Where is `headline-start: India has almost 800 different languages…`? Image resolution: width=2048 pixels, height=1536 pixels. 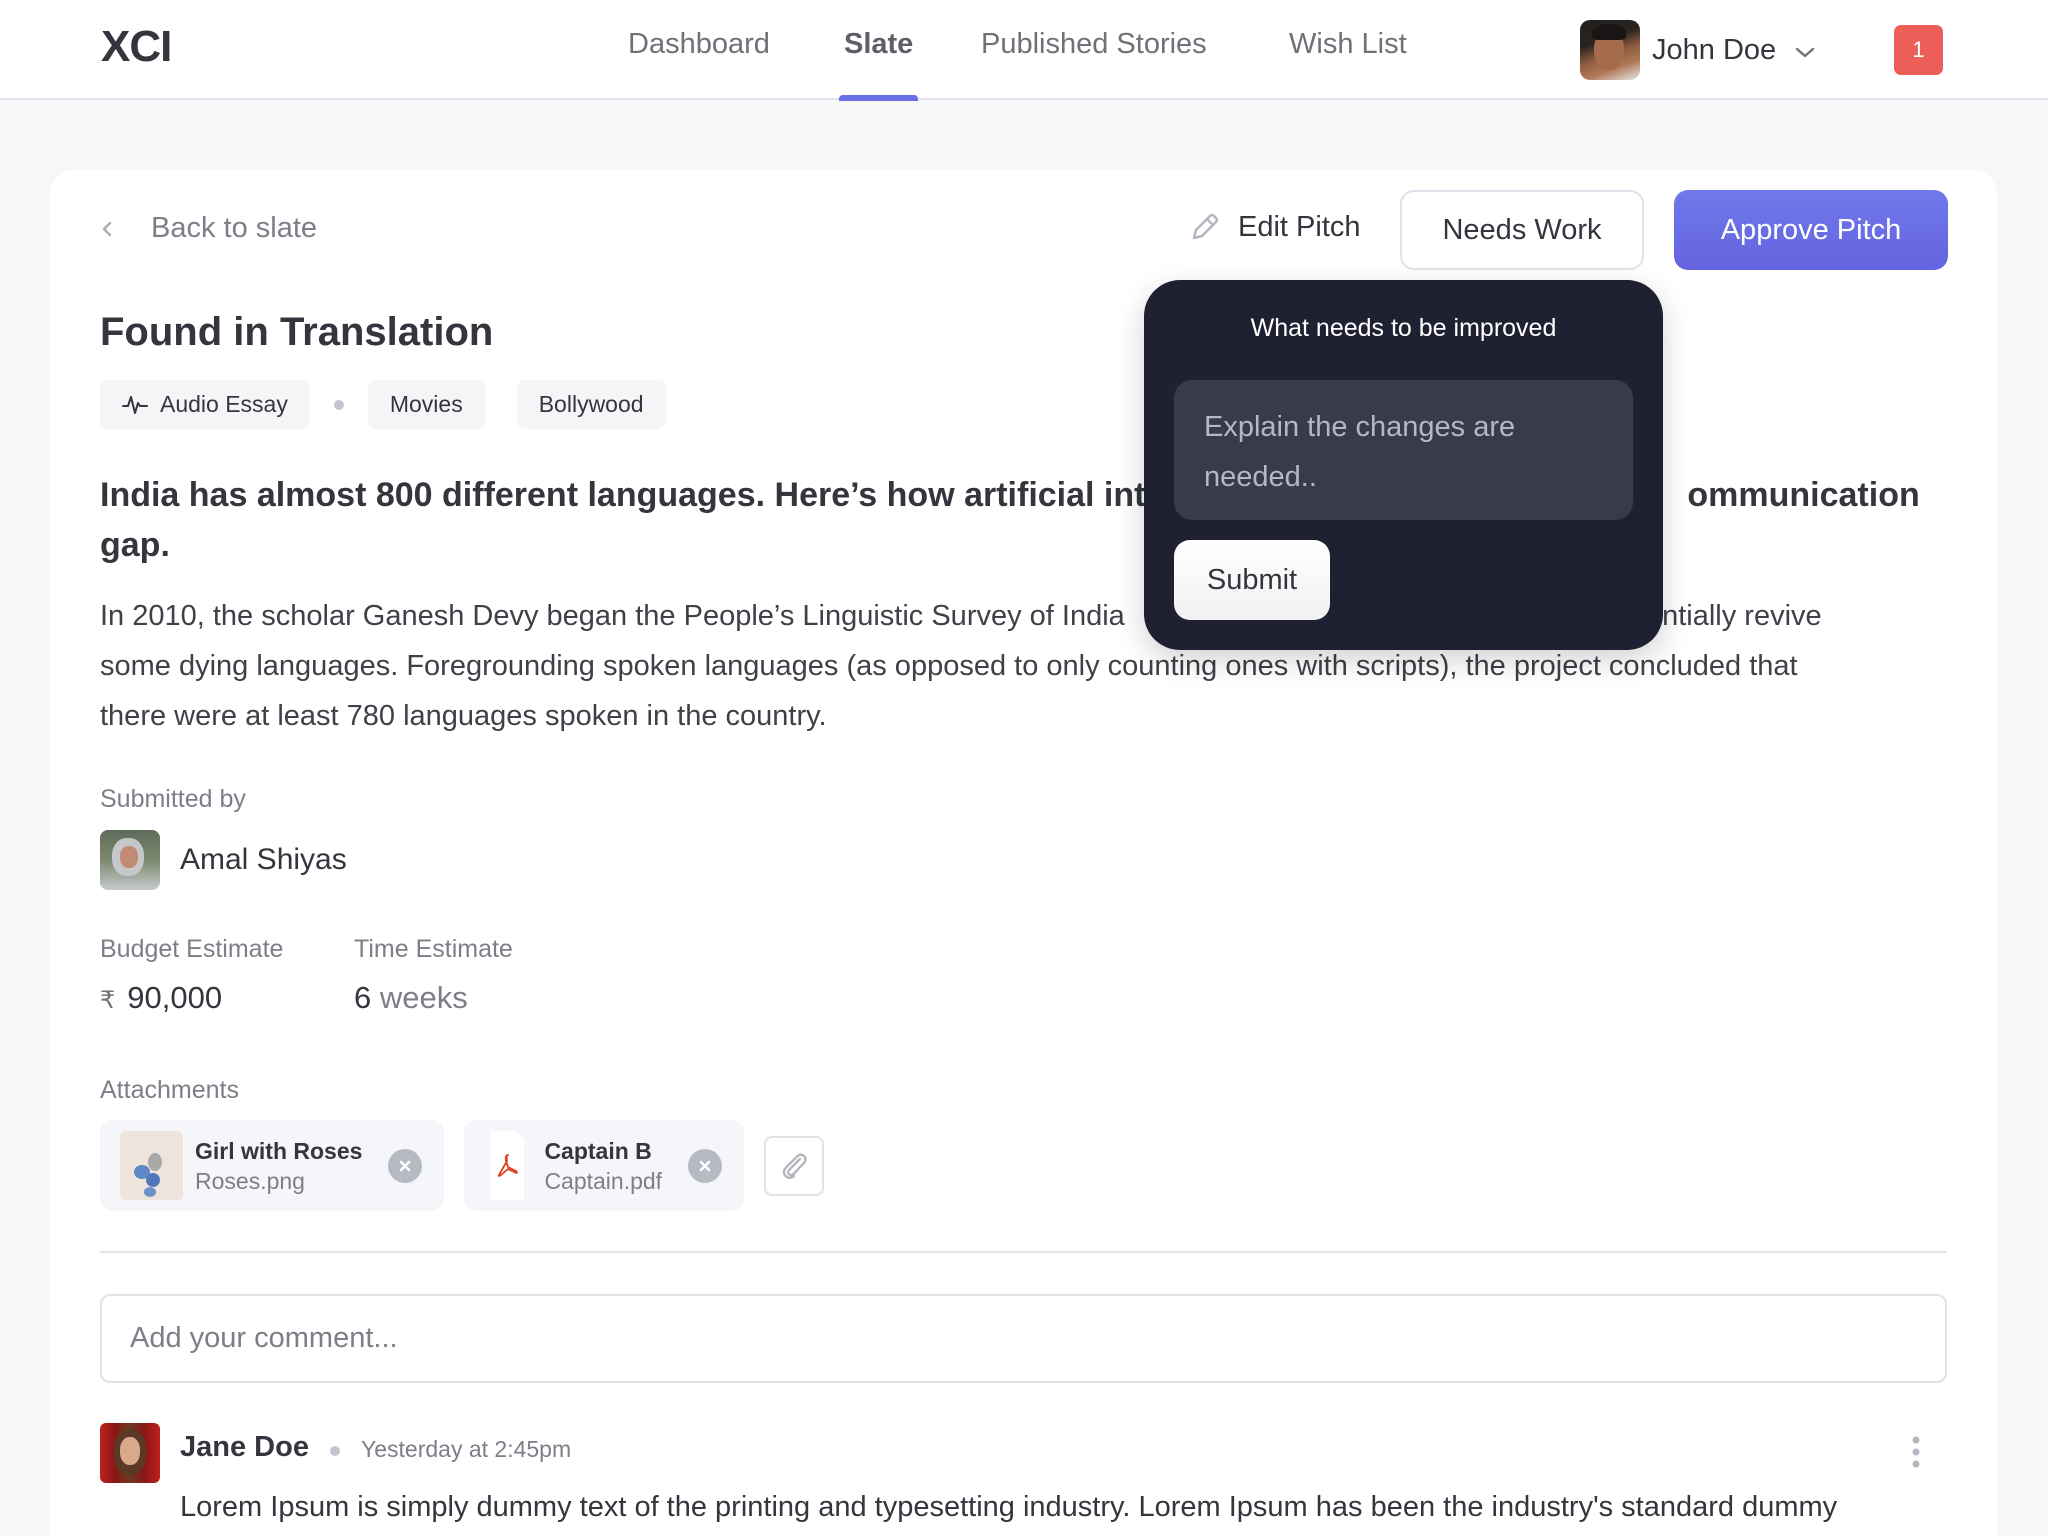
headline-start: India has almost 800 different languages… is located at coordinates (632, 495).